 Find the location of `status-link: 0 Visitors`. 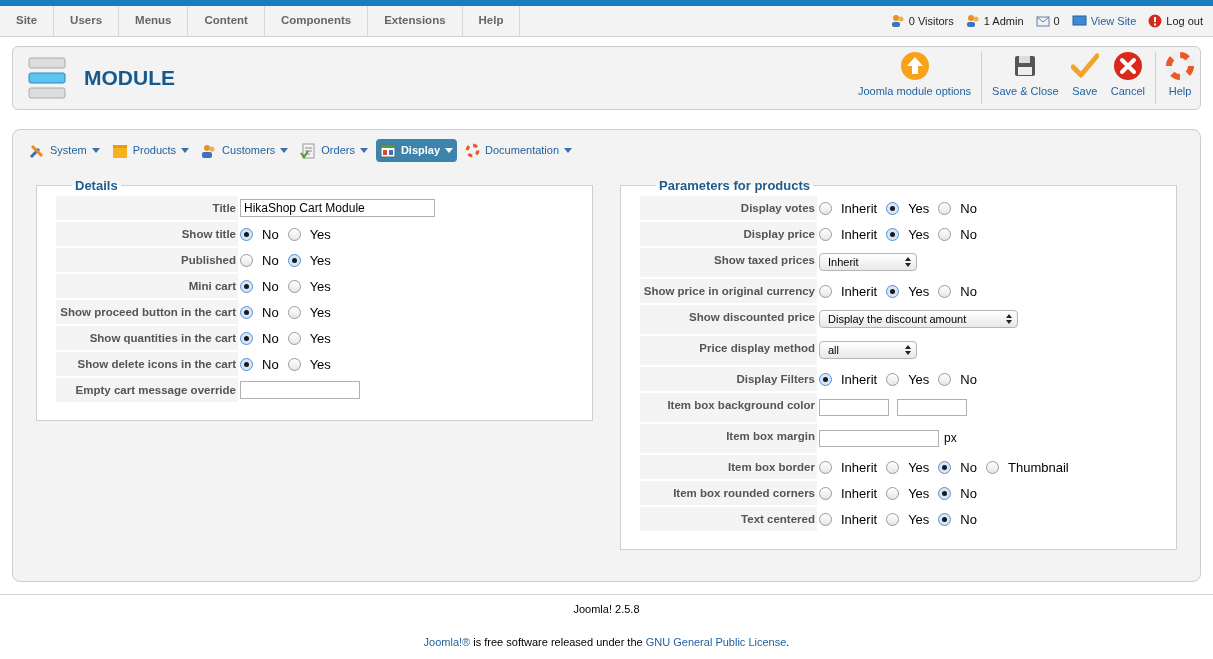

status-link: 0 Visitors is located at coordinates (931, 21).